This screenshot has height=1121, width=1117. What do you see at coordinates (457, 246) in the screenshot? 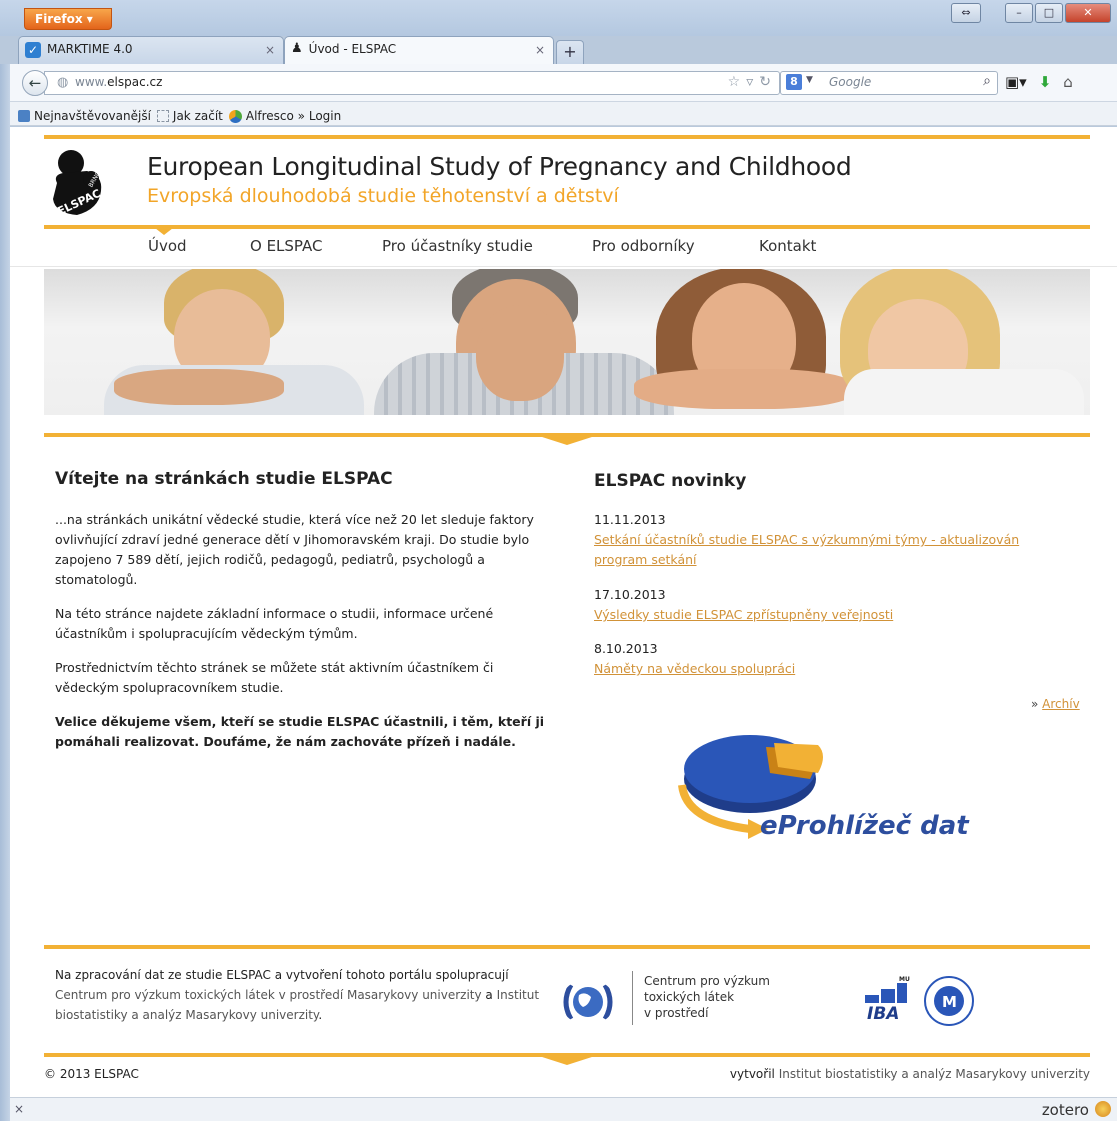
I see `menu-item-participants: Pro účastníky studie` at bounding box center [457, 246].